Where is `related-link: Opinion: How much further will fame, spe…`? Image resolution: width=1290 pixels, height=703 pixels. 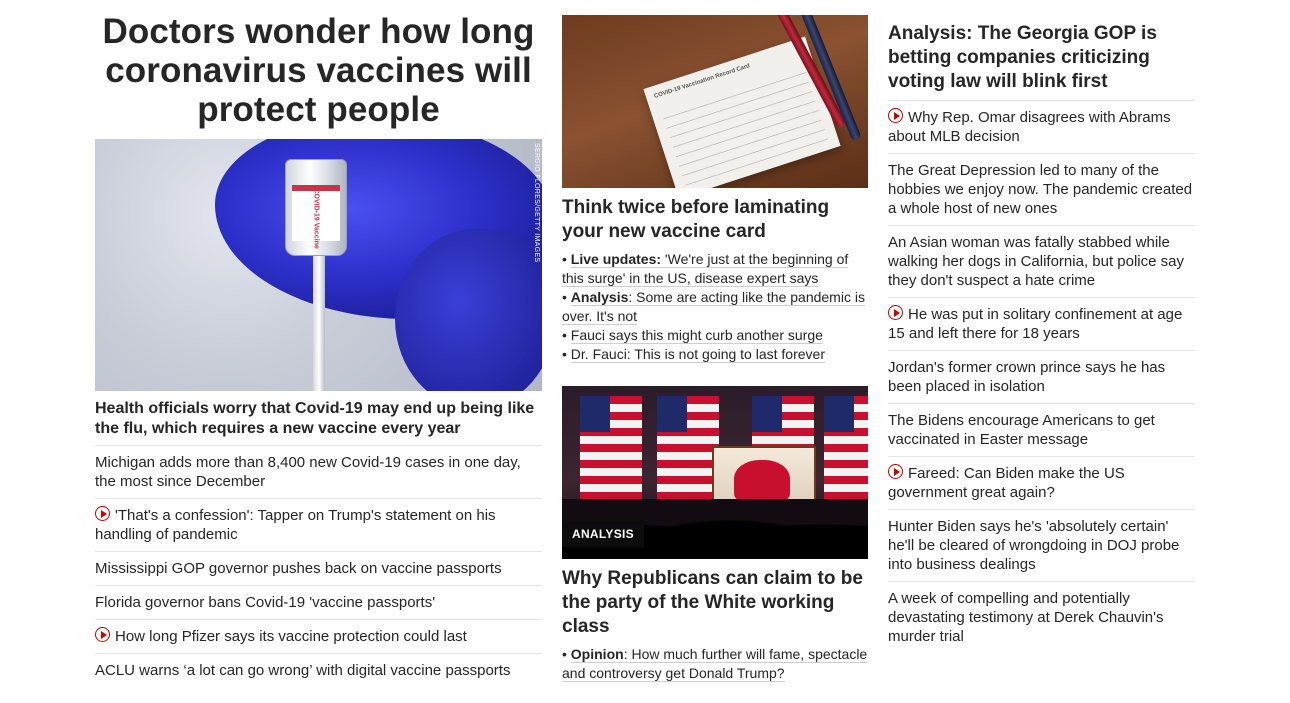
related-link: Opinion: How much further will fame, spe… is located at coordinates (715, 664).